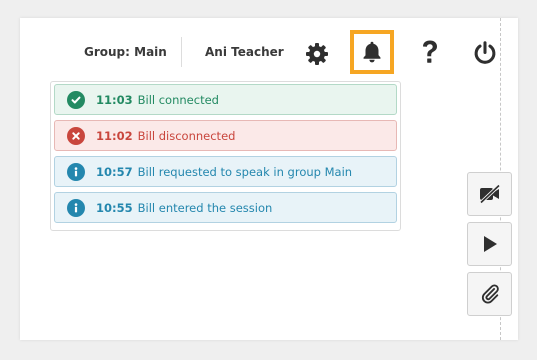  Describe the element at coordinates (205, 207) in the screenshot. I see `notification-text: Bill entered the session` at that location.